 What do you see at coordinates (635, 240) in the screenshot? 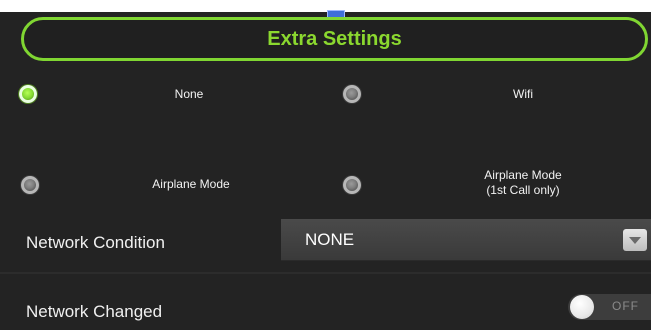
I see `chevron-down-icon` at bounding box center [635, 240].